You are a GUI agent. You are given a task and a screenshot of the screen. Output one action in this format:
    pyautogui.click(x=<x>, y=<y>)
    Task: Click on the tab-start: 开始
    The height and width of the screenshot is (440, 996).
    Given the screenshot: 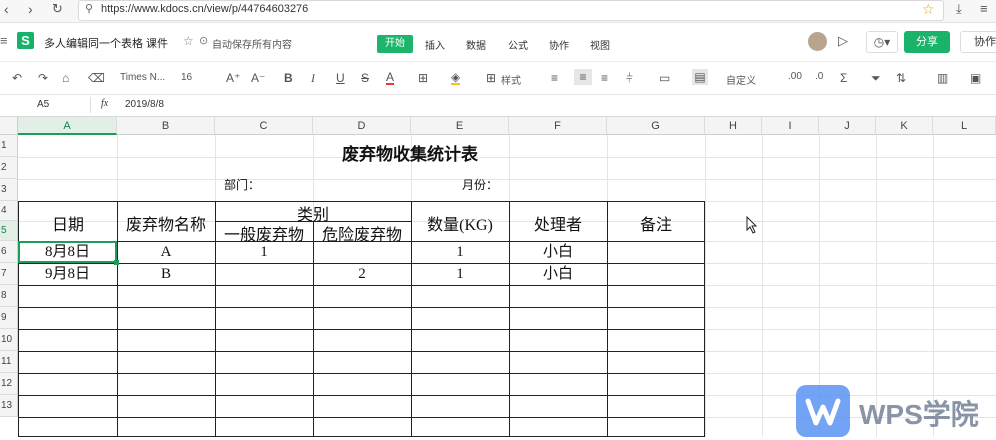 What is the action you would take?
    pyautogui.click(x=395, y=44)
    